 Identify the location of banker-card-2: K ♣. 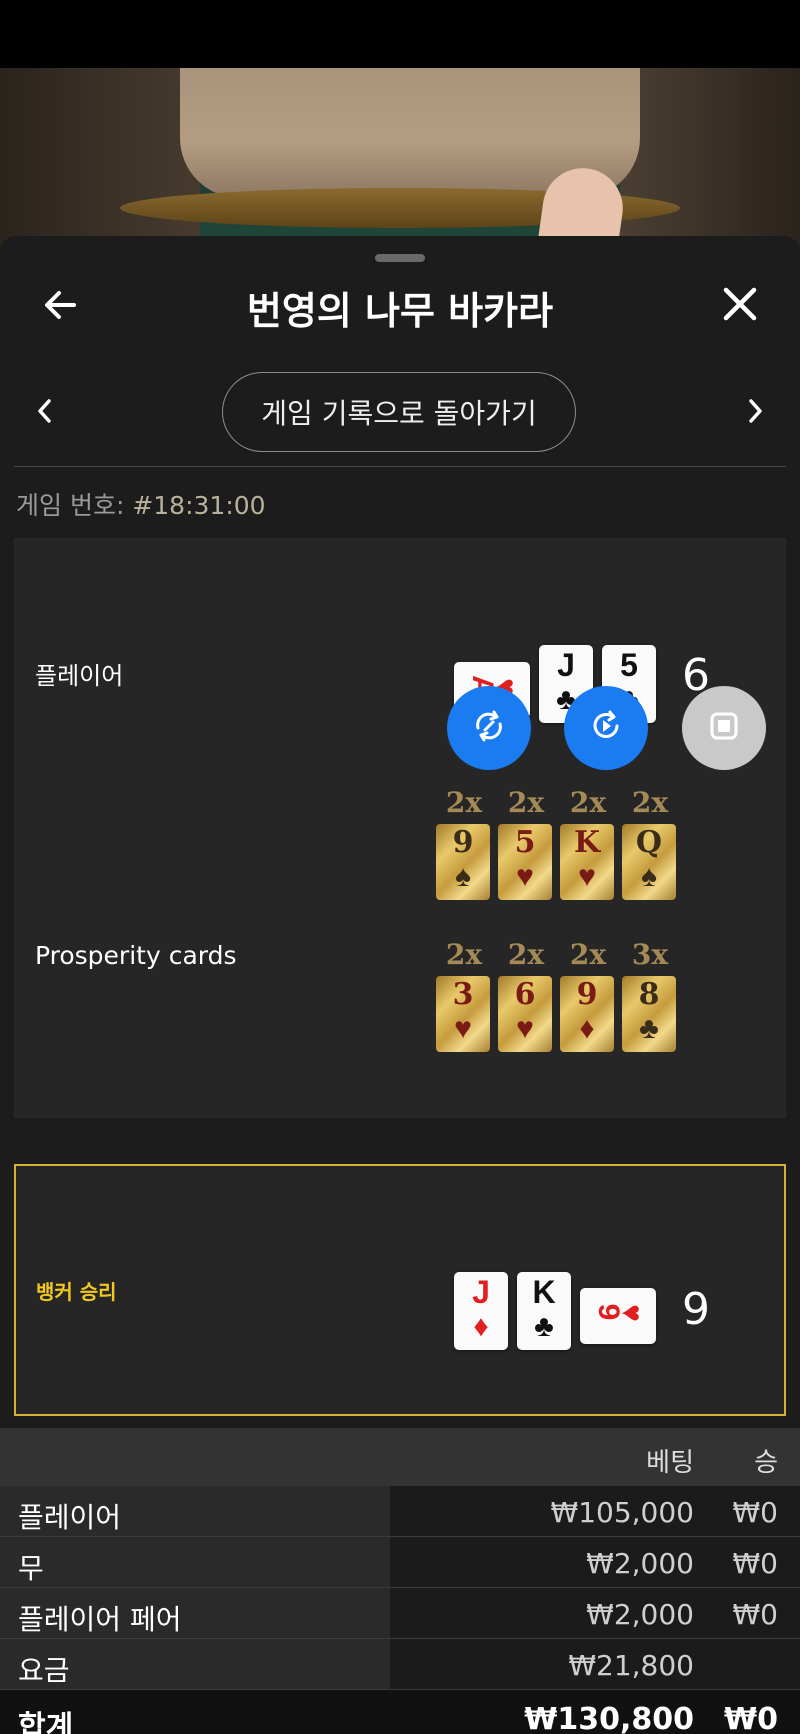
(544, 1311).